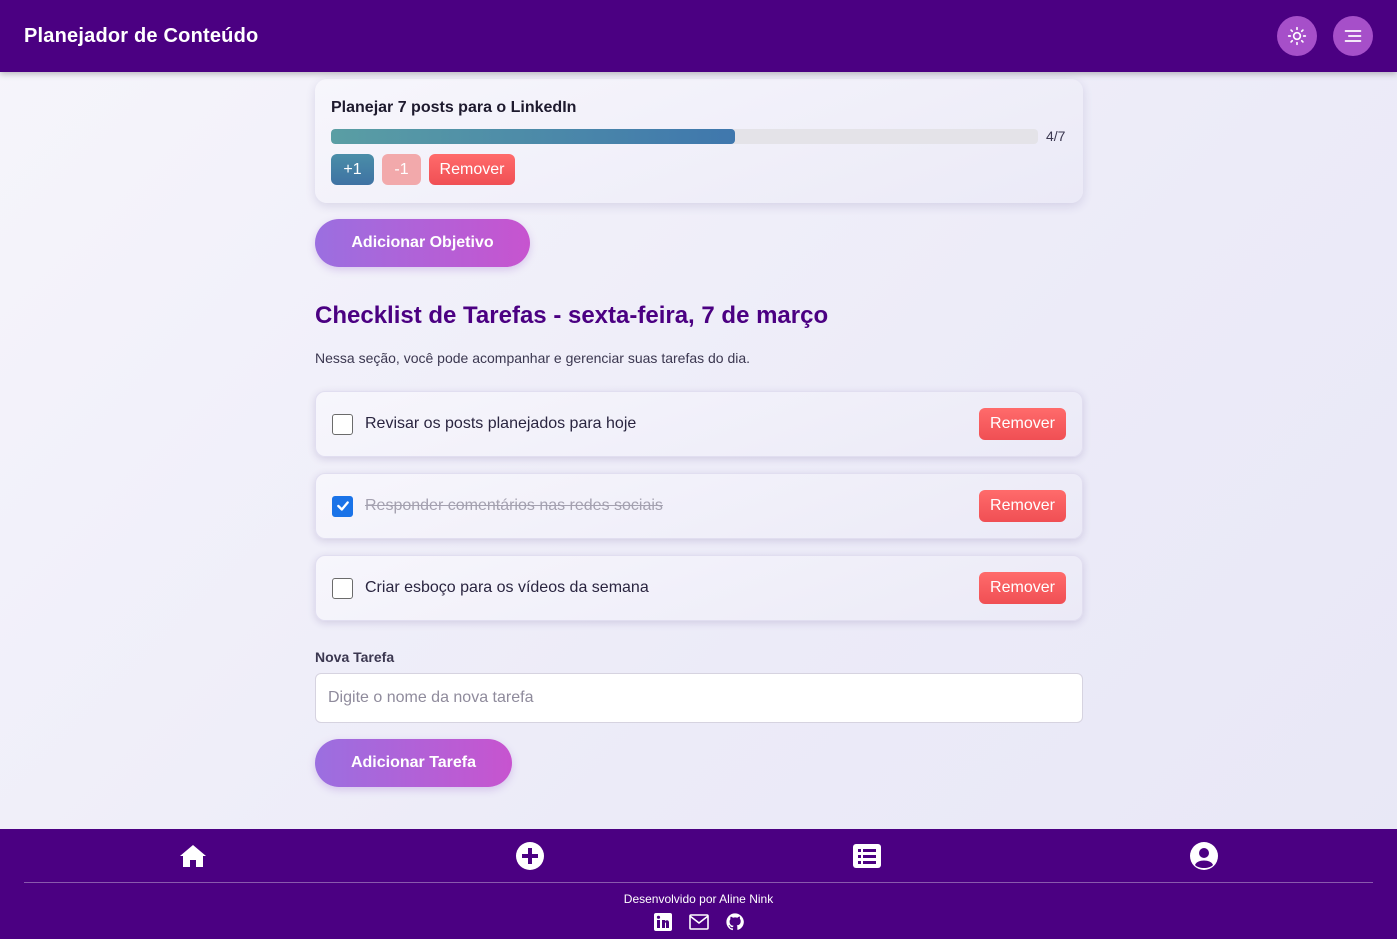  I want to click on menu-icon, so click(1353, 36).